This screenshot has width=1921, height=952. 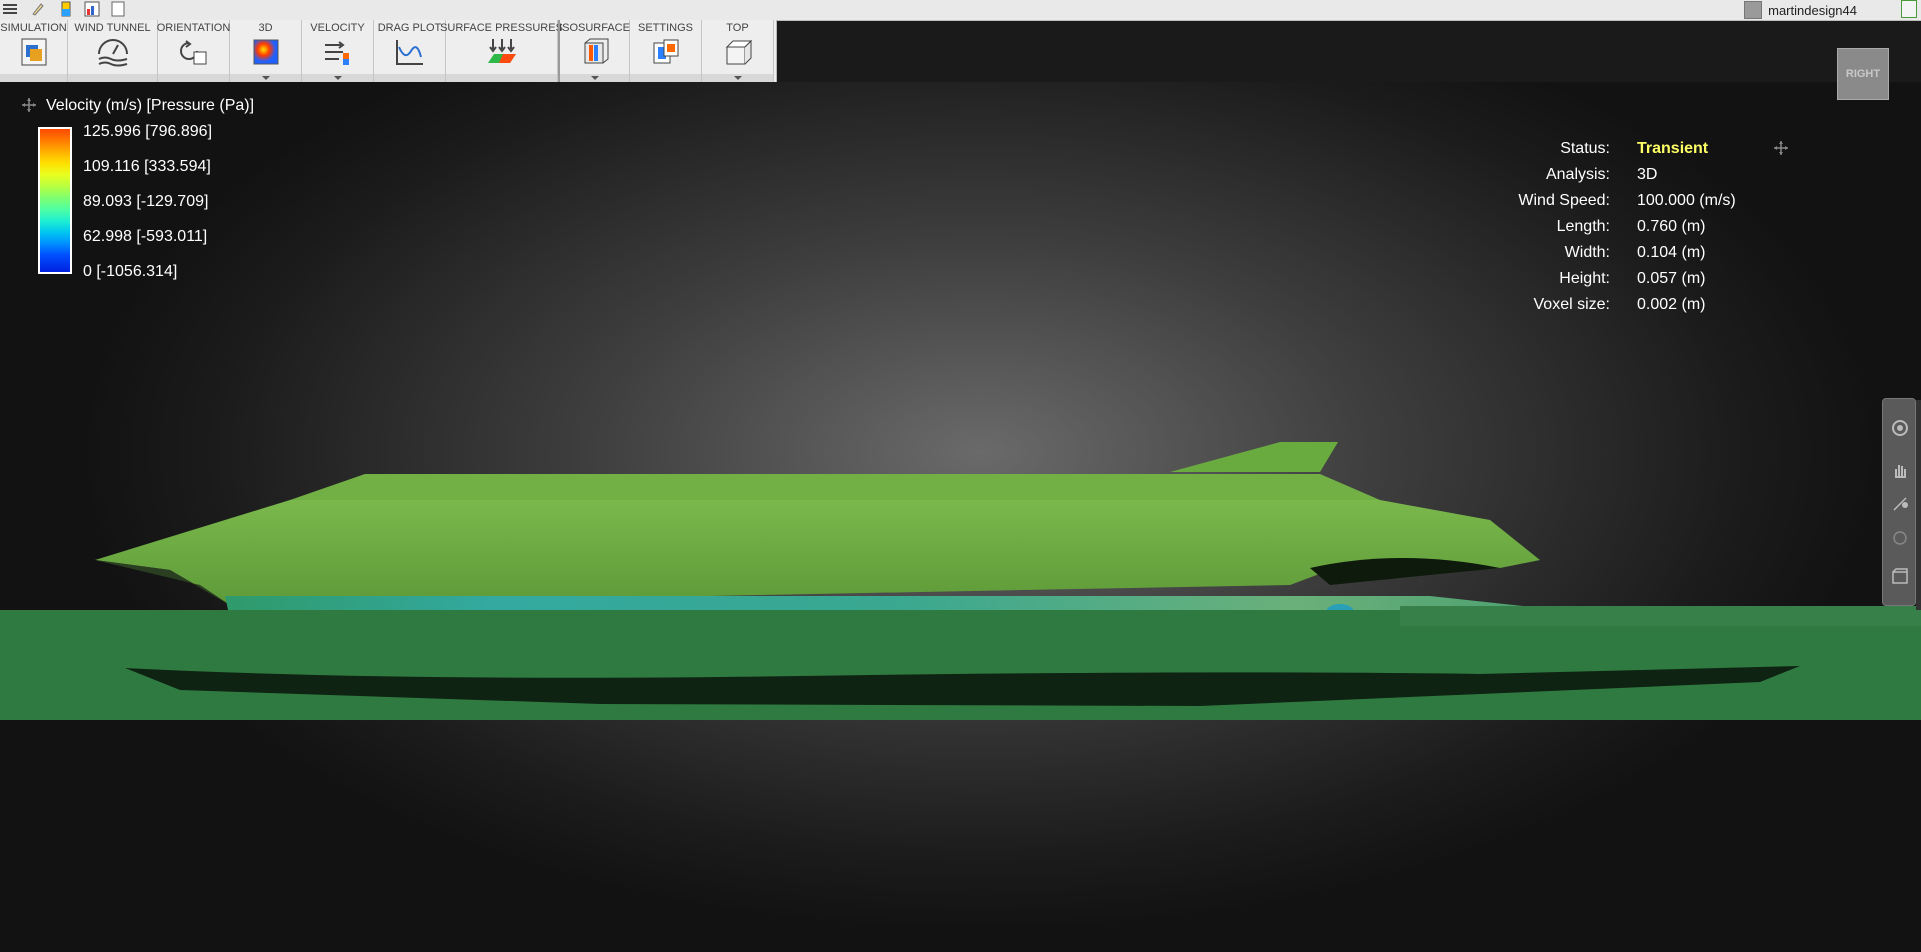 What do you see at coordinates (150, 105) in the screenshot?
I see `legend-title: Velocity (m/s) [Pressure (Pa)]` at bounding box center [150, 105].